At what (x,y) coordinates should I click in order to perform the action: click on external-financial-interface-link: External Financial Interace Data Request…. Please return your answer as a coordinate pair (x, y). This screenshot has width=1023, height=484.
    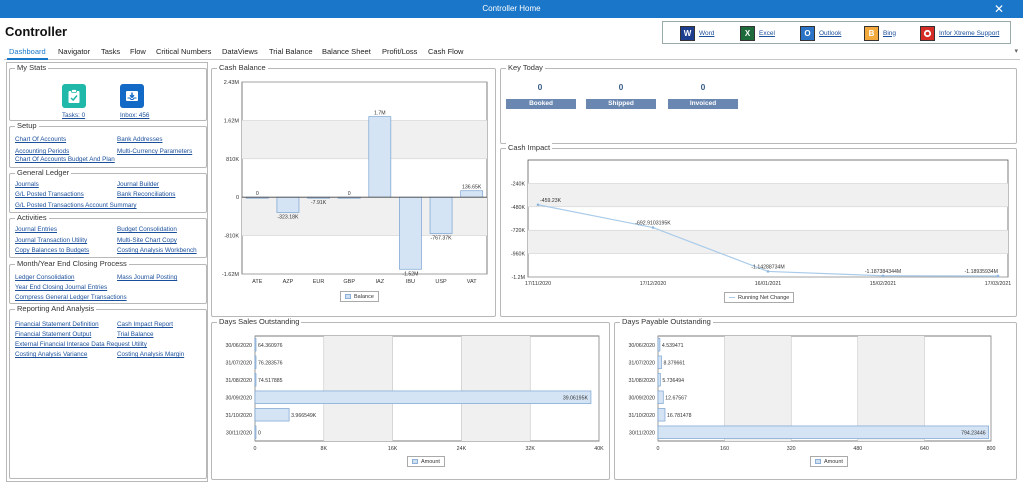
    Looking at the image, I should click on (81, 344).